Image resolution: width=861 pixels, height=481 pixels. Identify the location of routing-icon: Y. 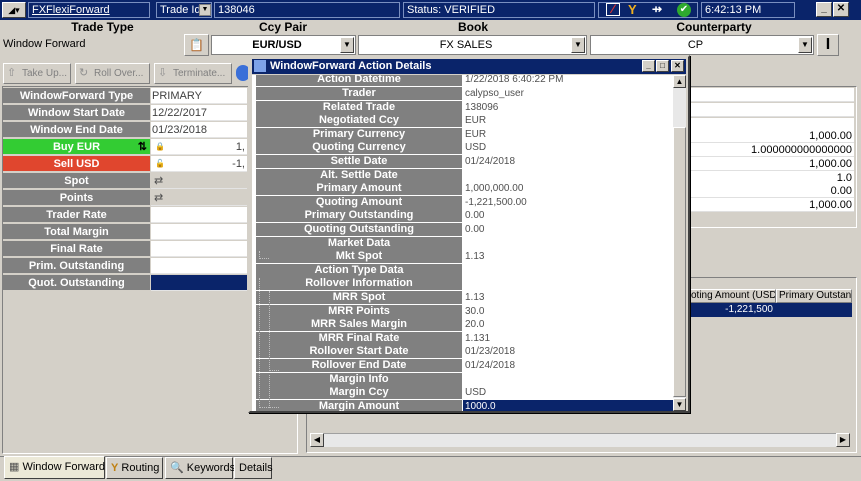
(632, 9).